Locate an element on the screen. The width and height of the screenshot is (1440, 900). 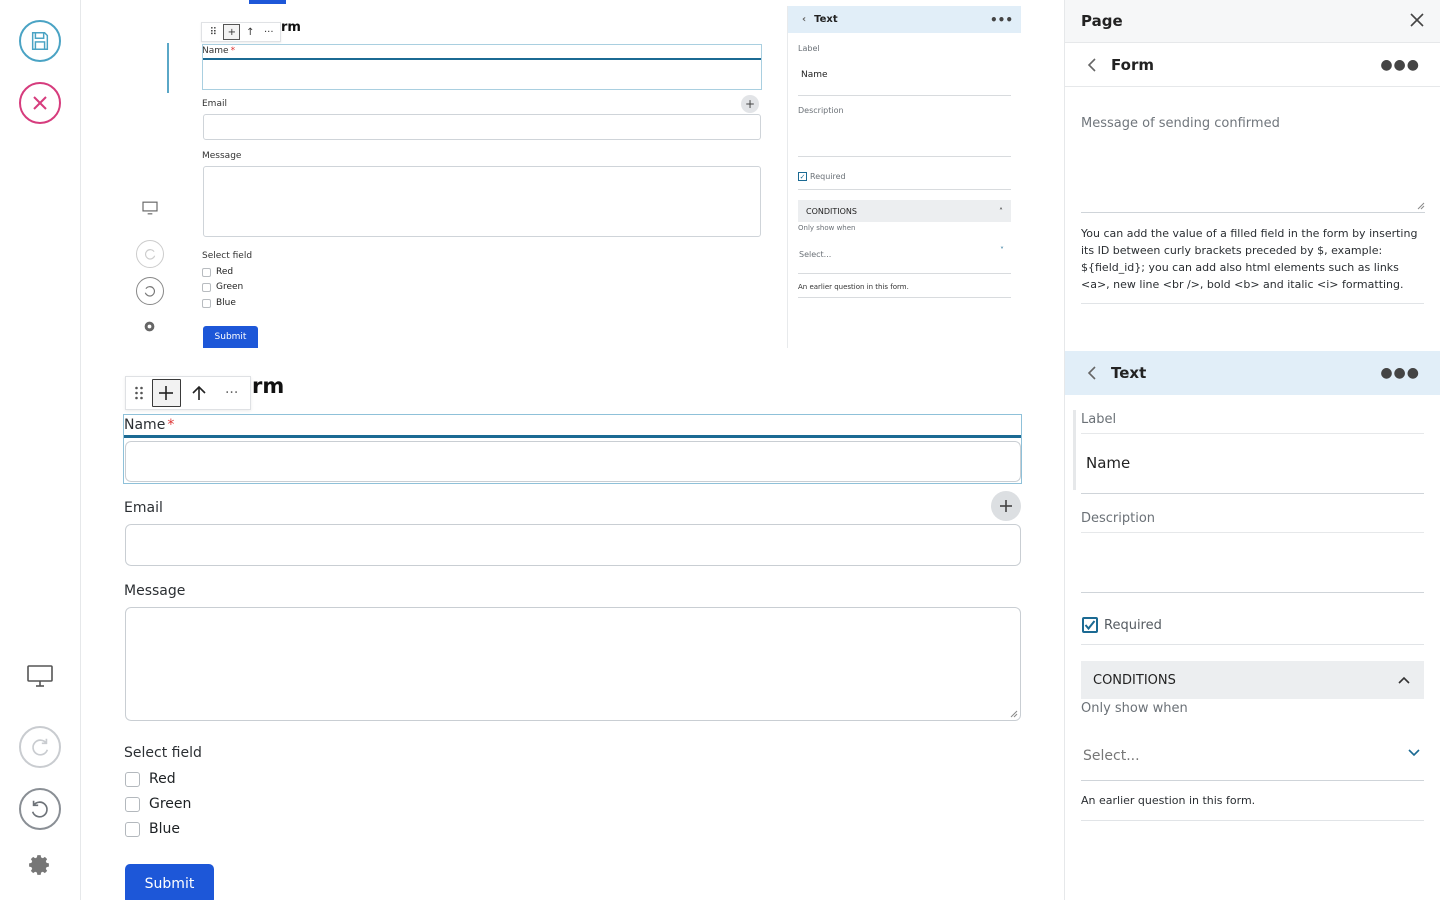
mini-more-icon: ••• is located at coordinates (1001, 19).